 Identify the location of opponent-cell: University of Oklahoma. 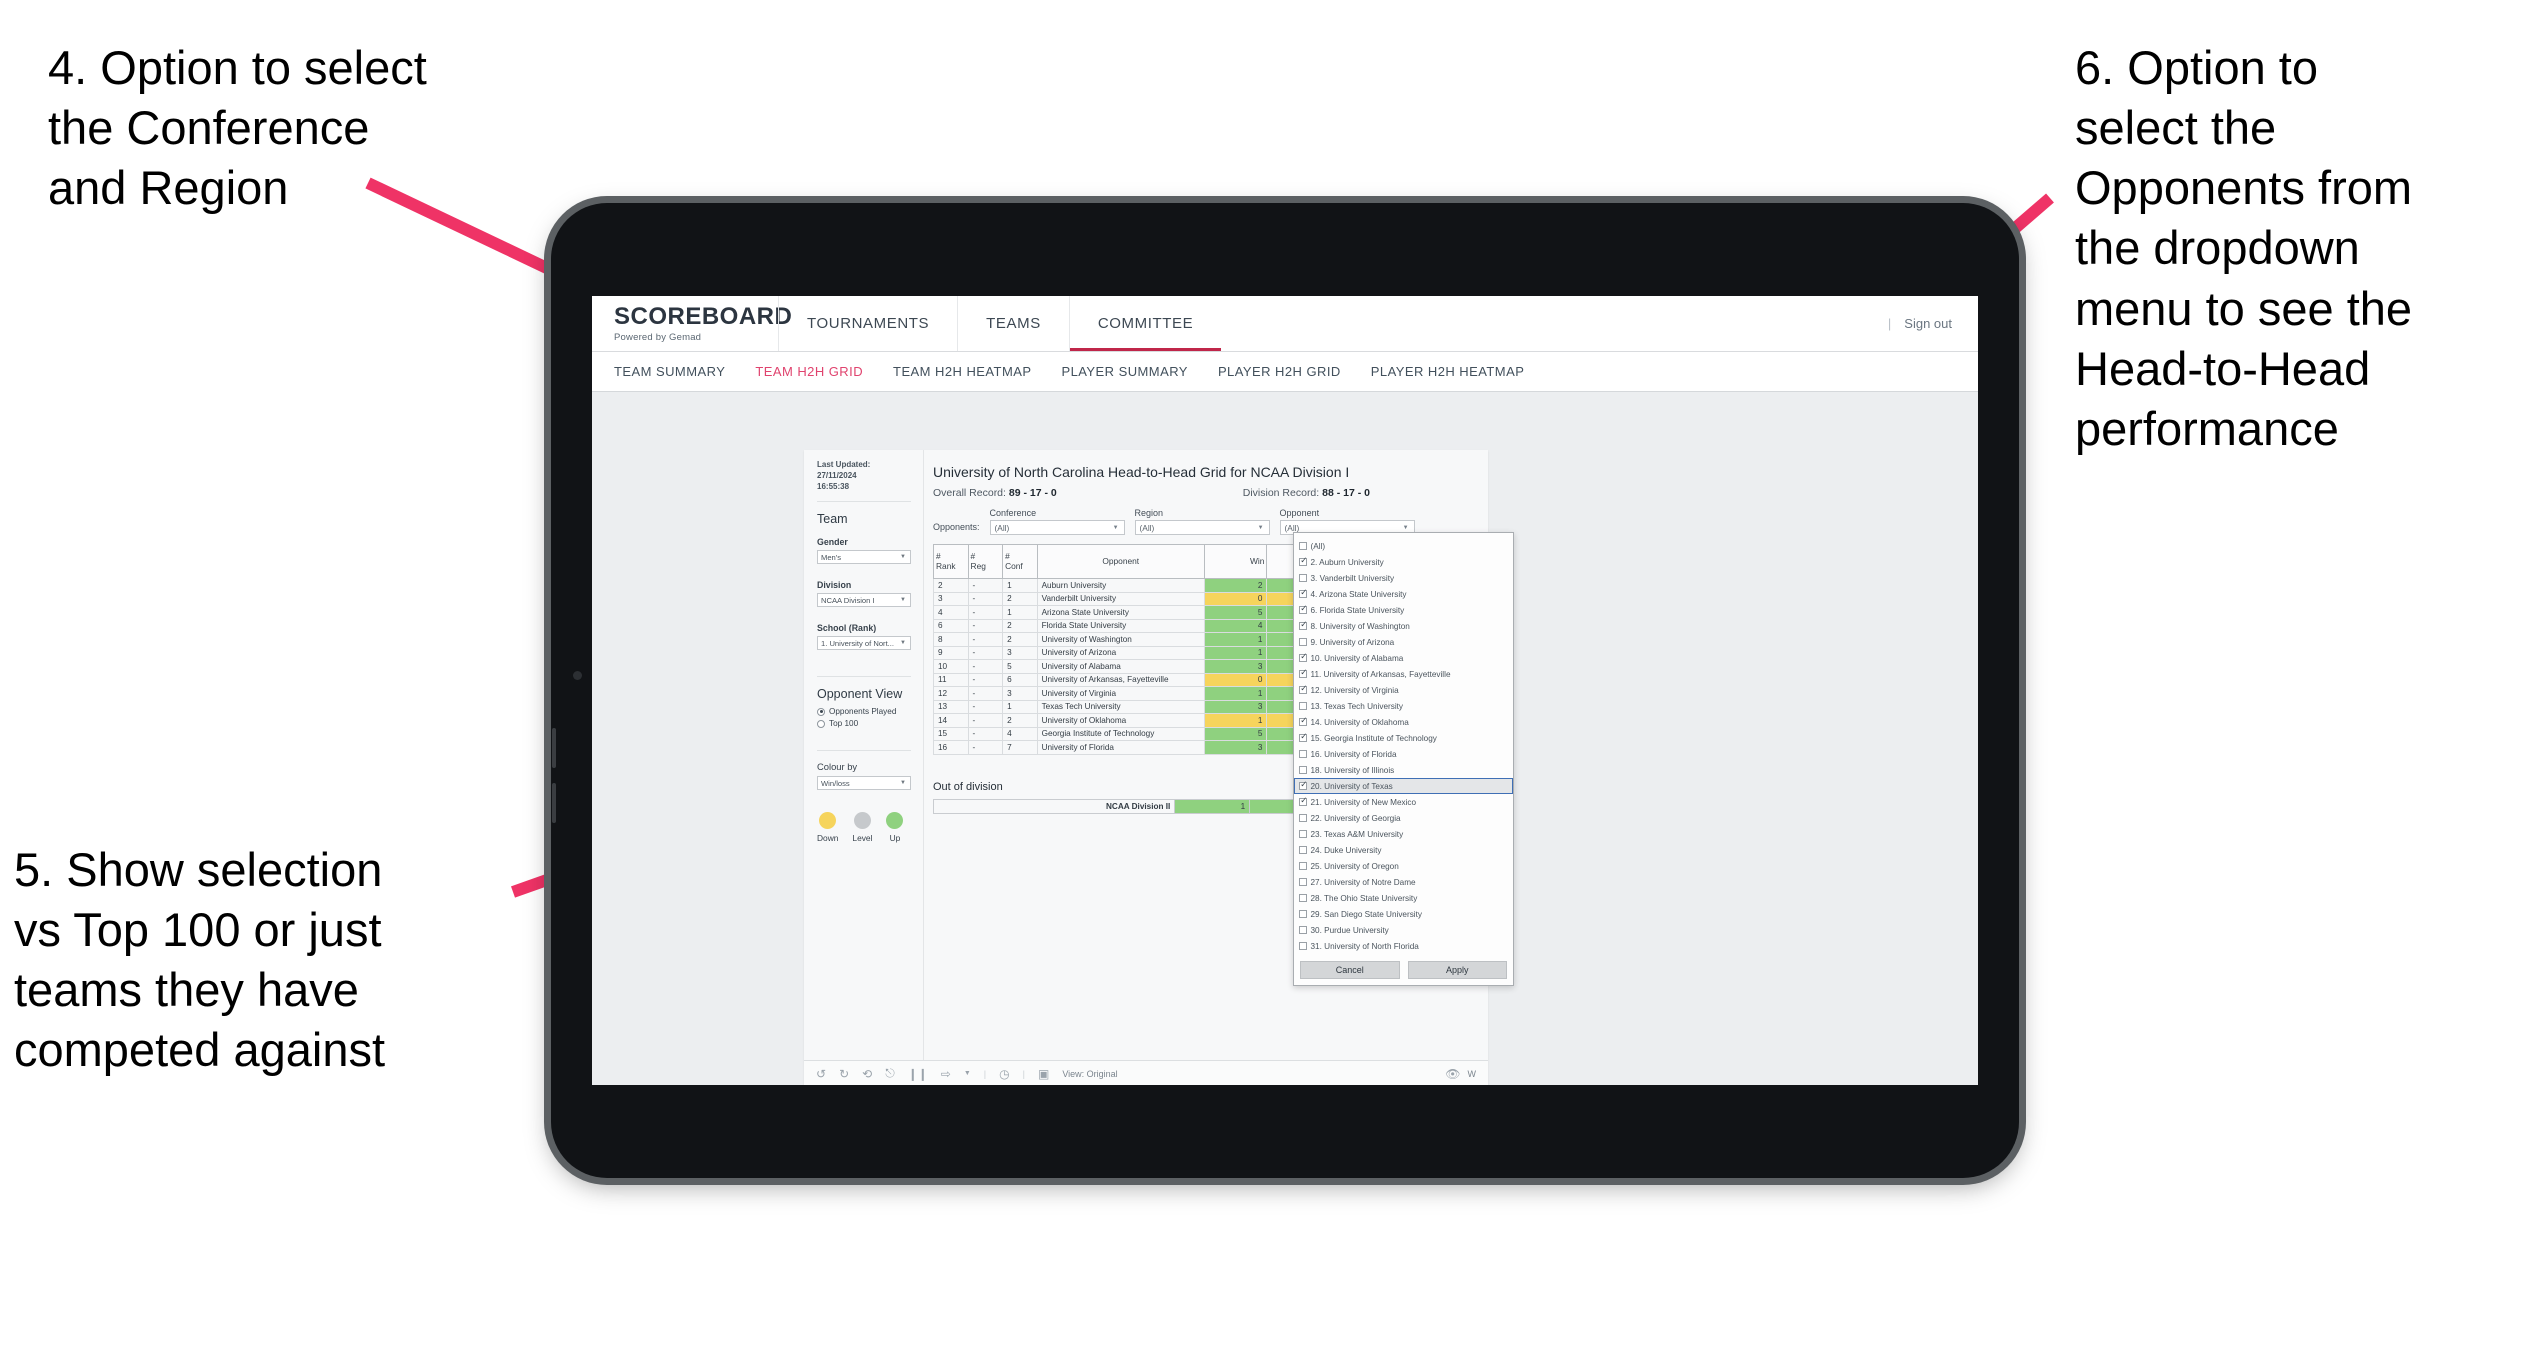
(1120, 720).